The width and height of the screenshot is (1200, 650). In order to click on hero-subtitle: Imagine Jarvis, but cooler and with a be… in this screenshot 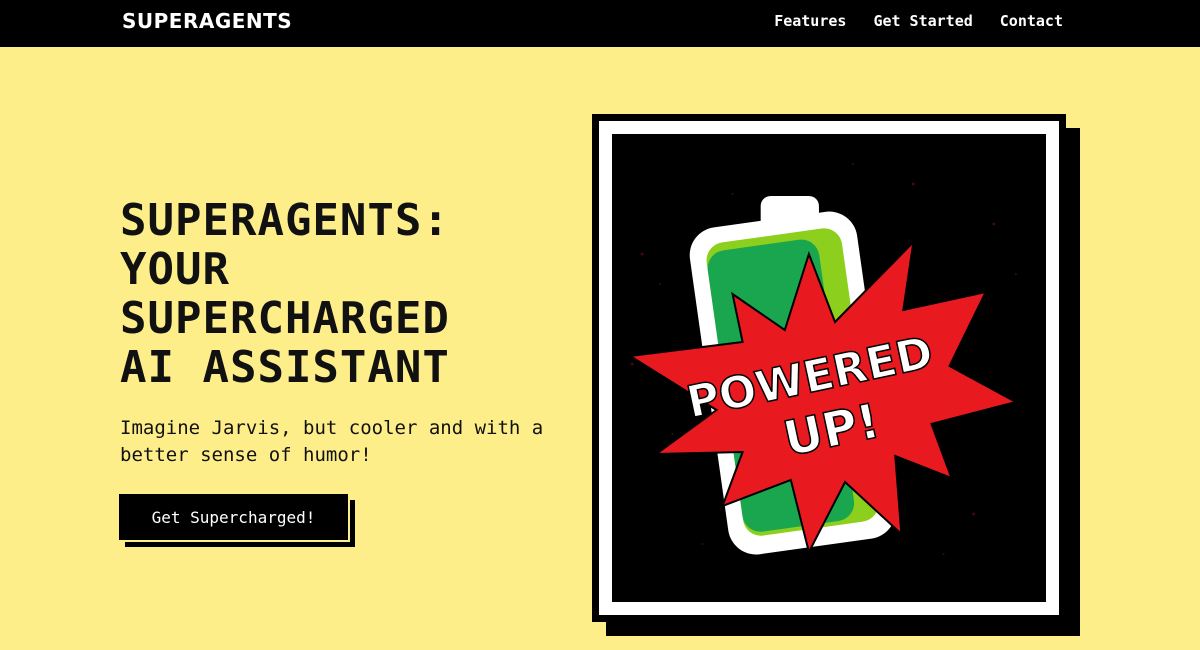, I will do `click(332, 441)`.